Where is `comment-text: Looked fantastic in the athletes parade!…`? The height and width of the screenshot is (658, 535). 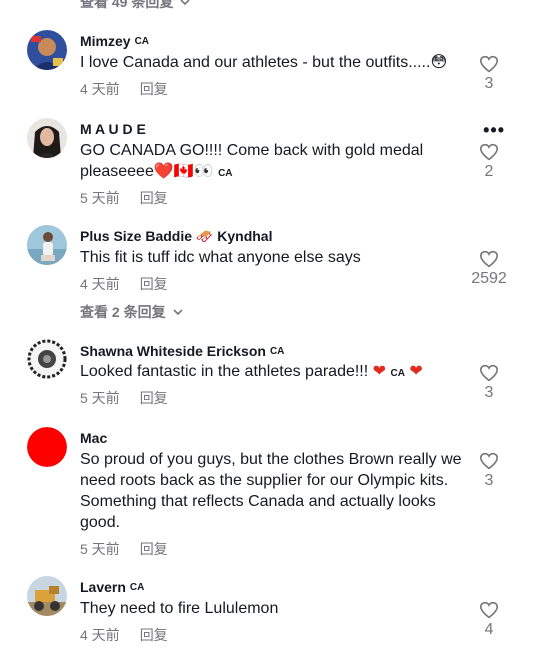 comment-text: Looked fantastic in the athletes parade!… is located at coordinates (251, 371).